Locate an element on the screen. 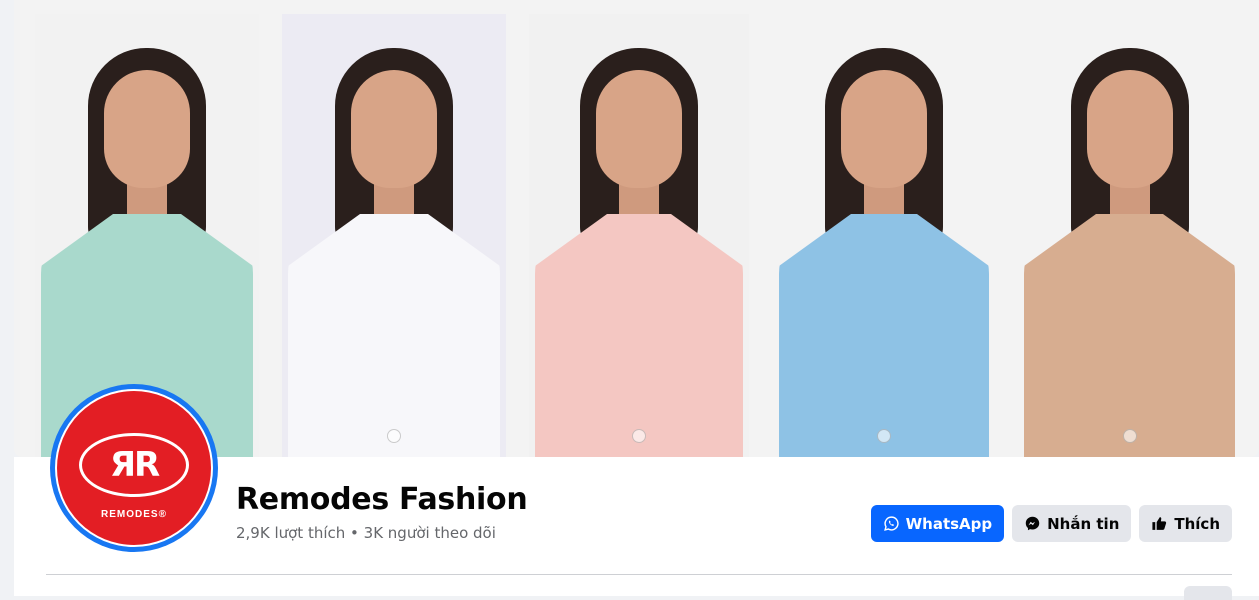 The image size is (1259, 600). like-button: Thích is located at coordinates (1185, 523).